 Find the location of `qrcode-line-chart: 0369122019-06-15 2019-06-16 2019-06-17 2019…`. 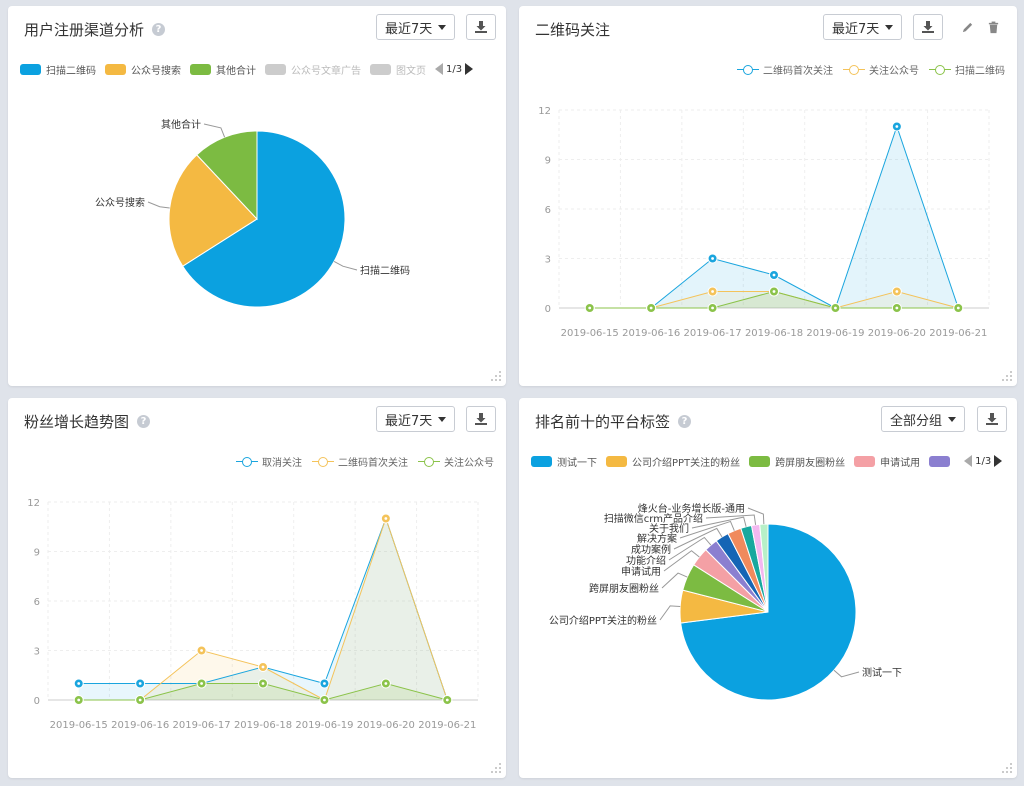

qrcode-line-chart: 0369122019-06-15 2019-06-16 2019-06-17 2019… is located at coordinates (764, 222).